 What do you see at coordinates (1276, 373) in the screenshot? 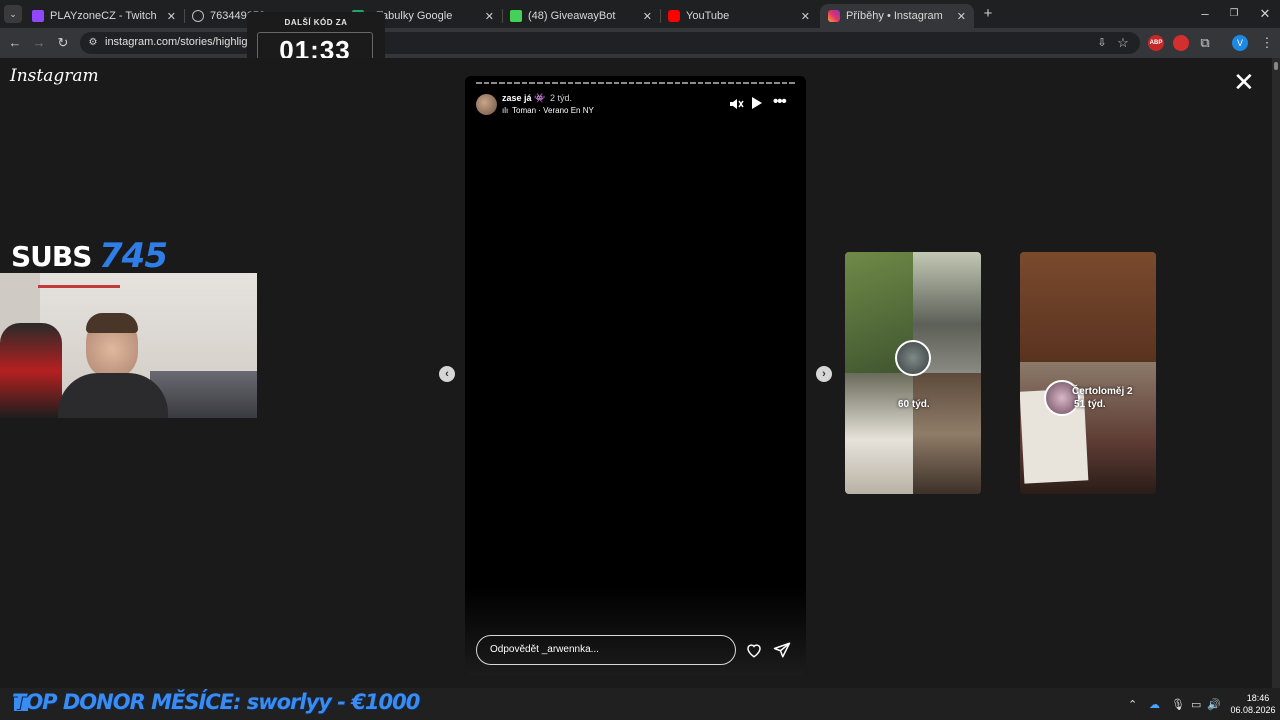
I see `page-scrollbar` at bounding box center [1276, 373].